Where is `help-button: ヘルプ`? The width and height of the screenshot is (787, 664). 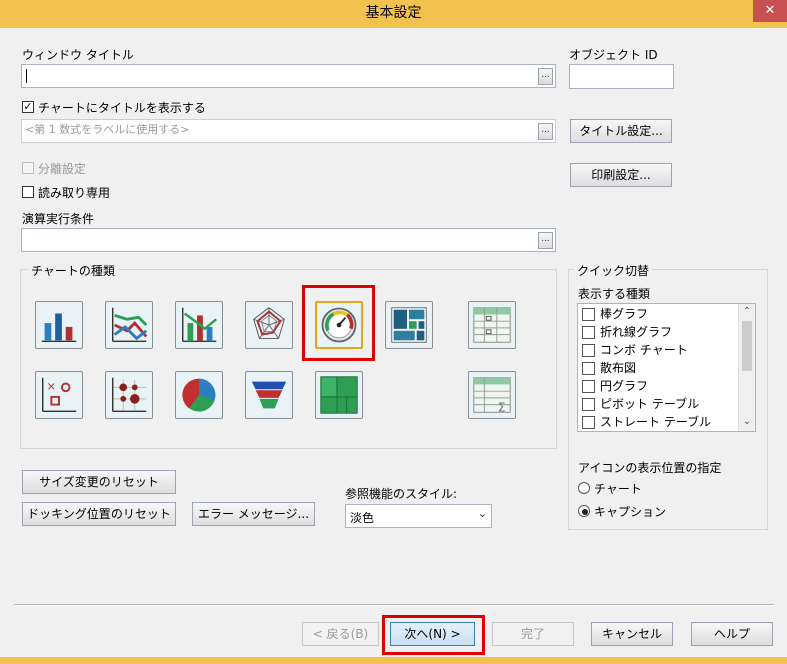 help-button: ヘルプ is located at coordinates (732, 634).